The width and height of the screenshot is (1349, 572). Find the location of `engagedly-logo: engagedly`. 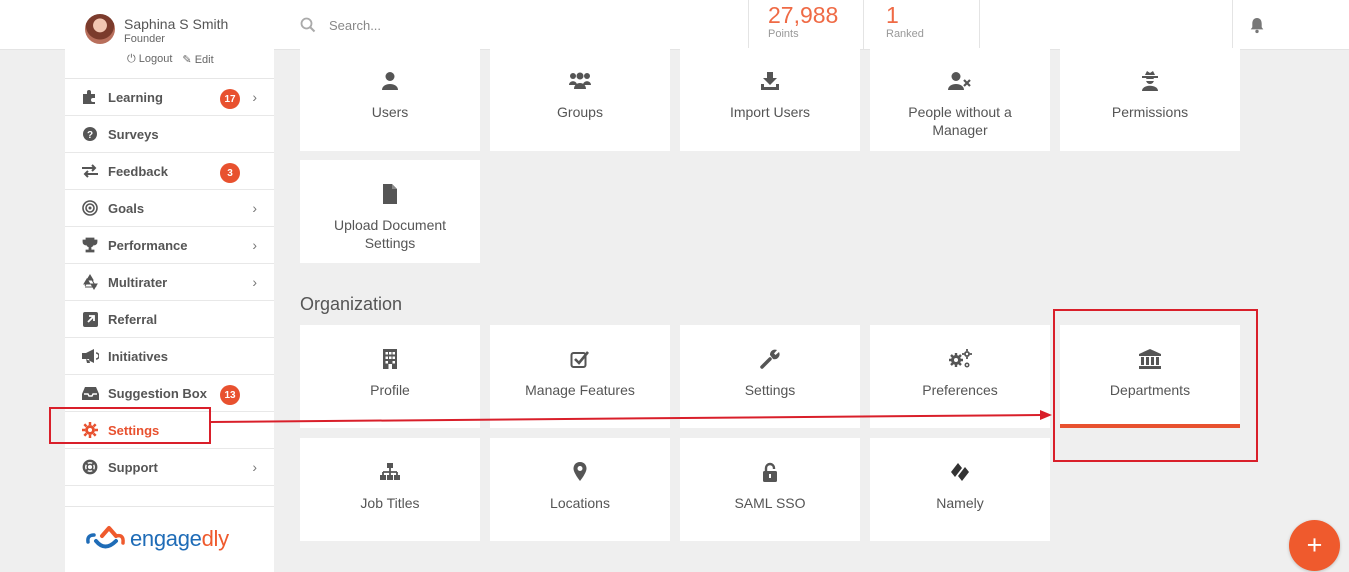

engagedly-logo: engagedly is located at coordinates (157, 538).